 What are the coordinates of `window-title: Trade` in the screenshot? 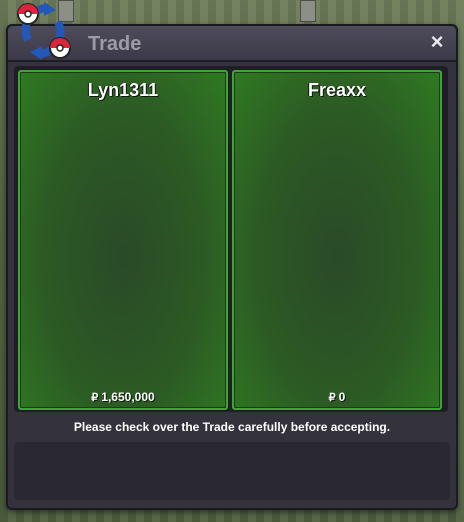 It's located at (115, 44).